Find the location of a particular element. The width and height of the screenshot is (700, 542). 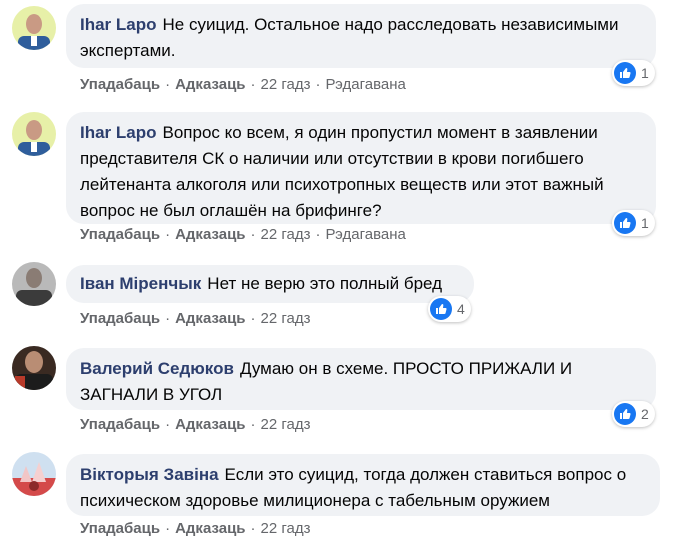

reaction-count: 2 is located at coordinates (633, 414).